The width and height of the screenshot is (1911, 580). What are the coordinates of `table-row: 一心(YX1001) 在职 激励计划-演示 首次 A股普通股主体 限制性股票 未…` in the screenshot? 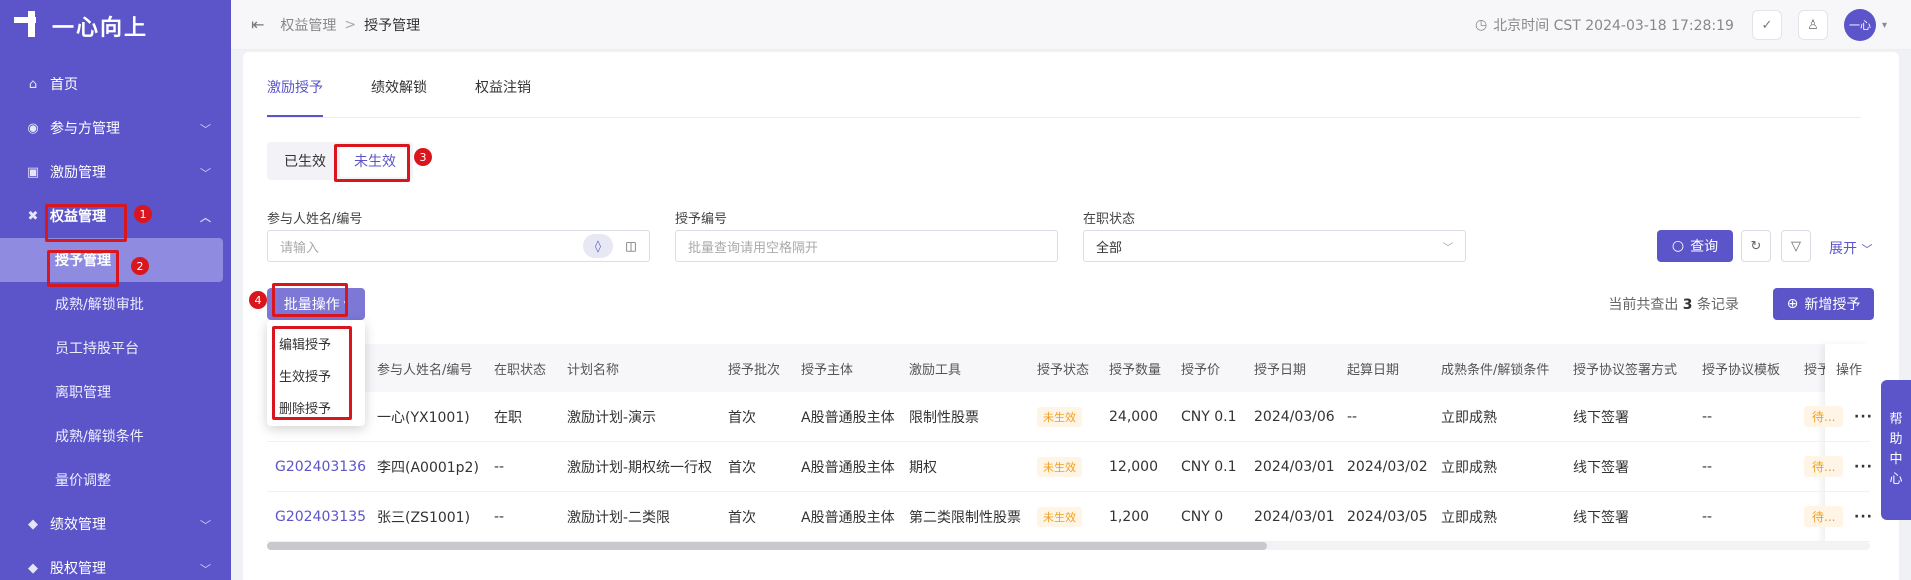 It's located at (1070, 417).